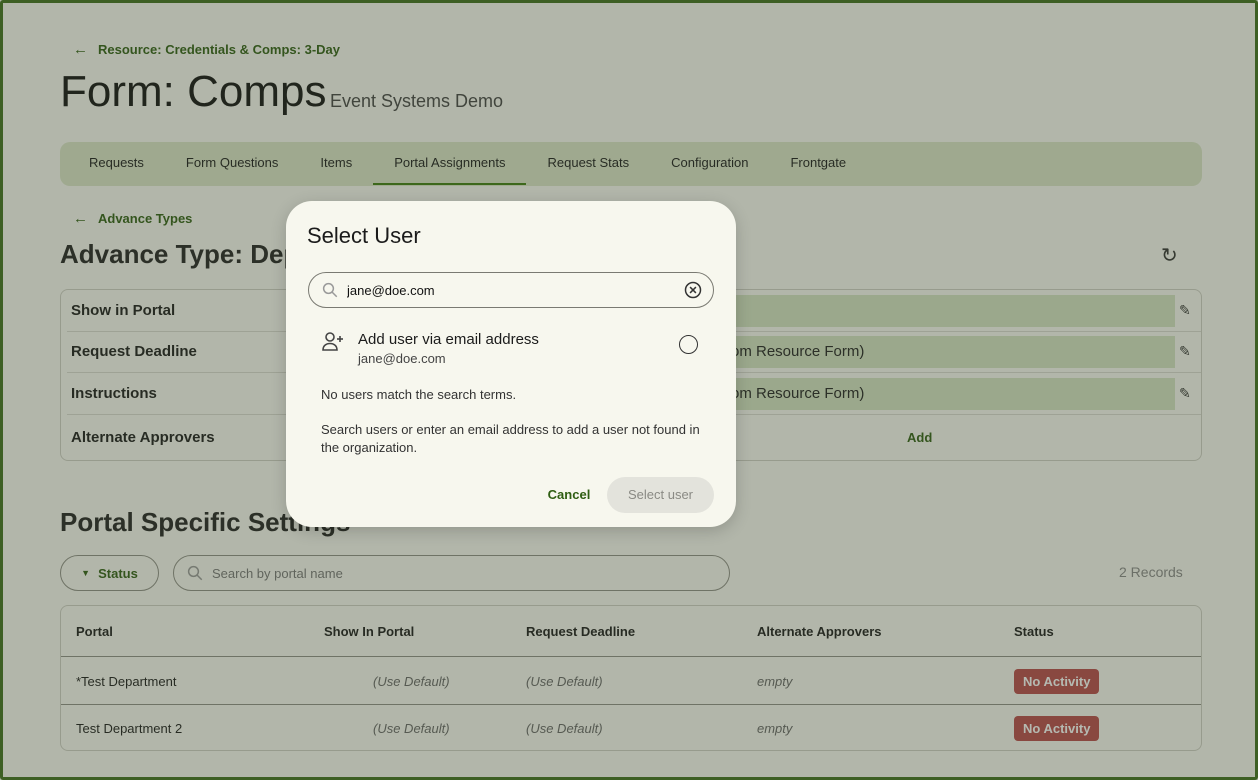  Describe the element at coordinates (402, 358) in the screenshot. I see `add-user-email: jane@doe.com` at that location.